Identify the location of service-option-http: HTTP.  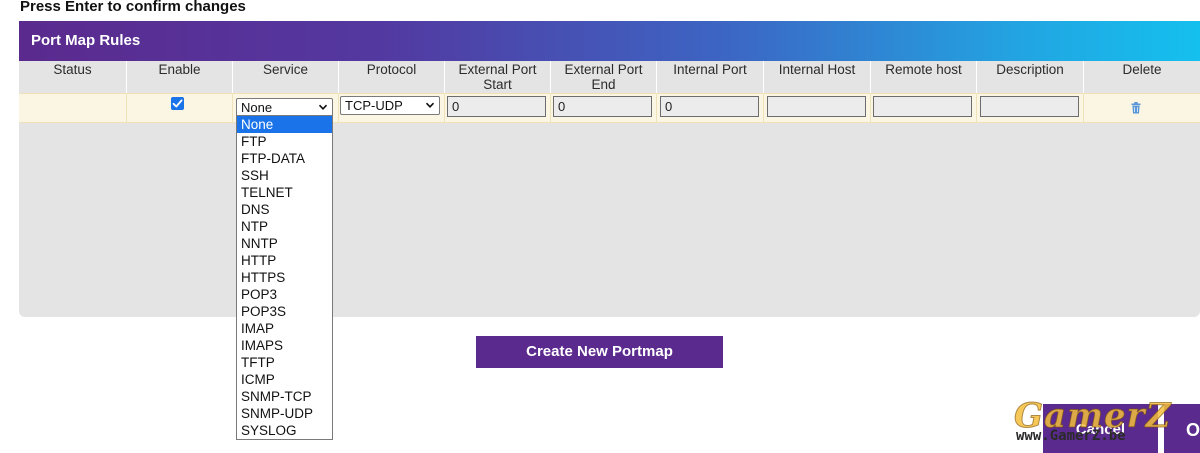
(284, 260).